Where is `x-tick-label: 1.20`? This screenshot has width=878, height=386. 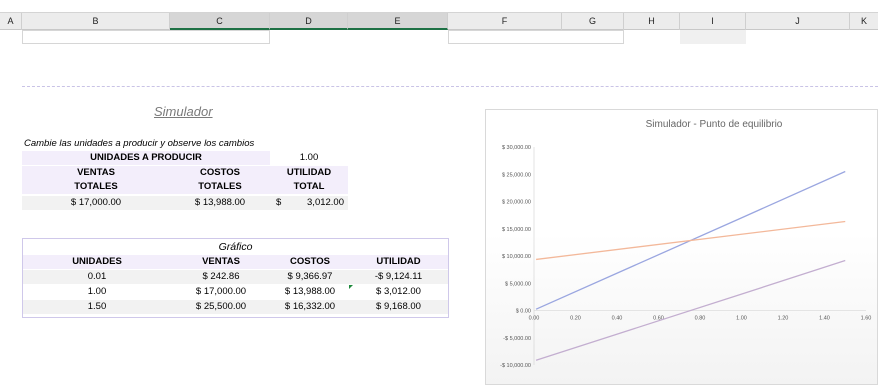
x-tick-label: 1.20 is located at coordinates (783, 319).